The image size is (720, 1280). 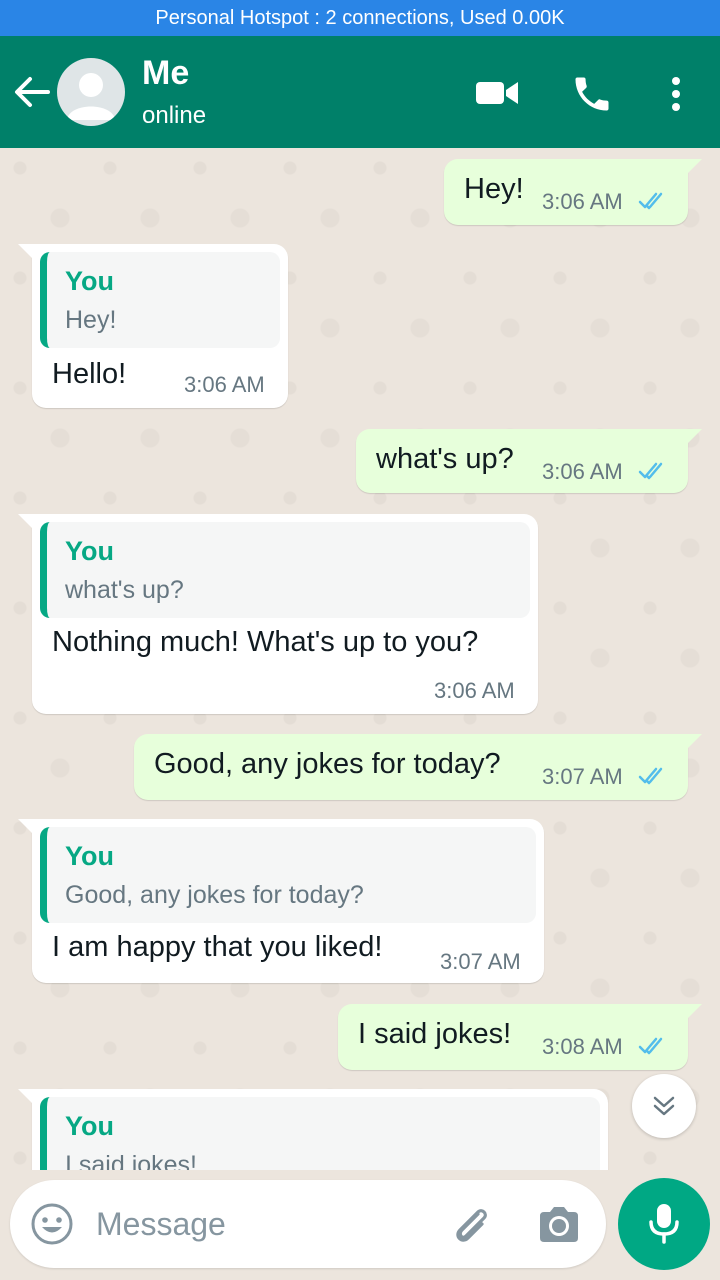 I want to click on quoted-message: You I said jokes!, so click(x=320, y=1133).